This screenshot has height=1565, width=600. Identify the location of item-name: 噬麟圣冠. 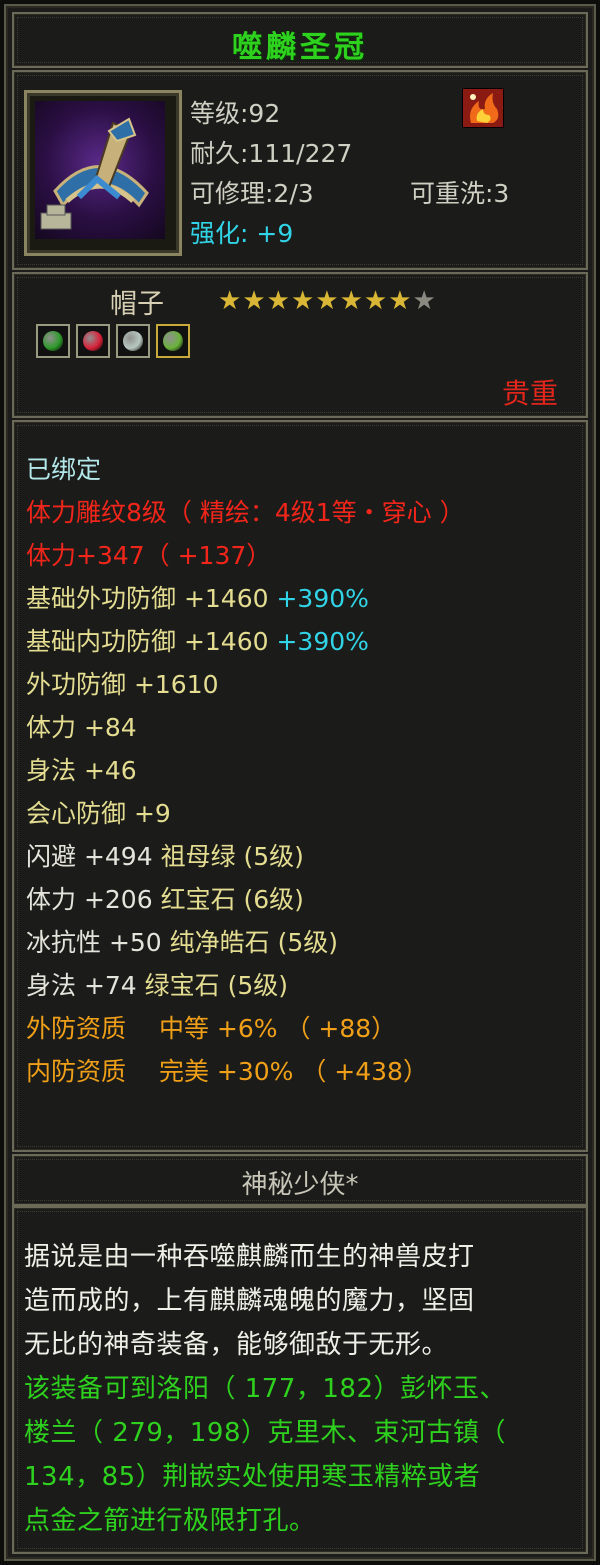
(300, 47).